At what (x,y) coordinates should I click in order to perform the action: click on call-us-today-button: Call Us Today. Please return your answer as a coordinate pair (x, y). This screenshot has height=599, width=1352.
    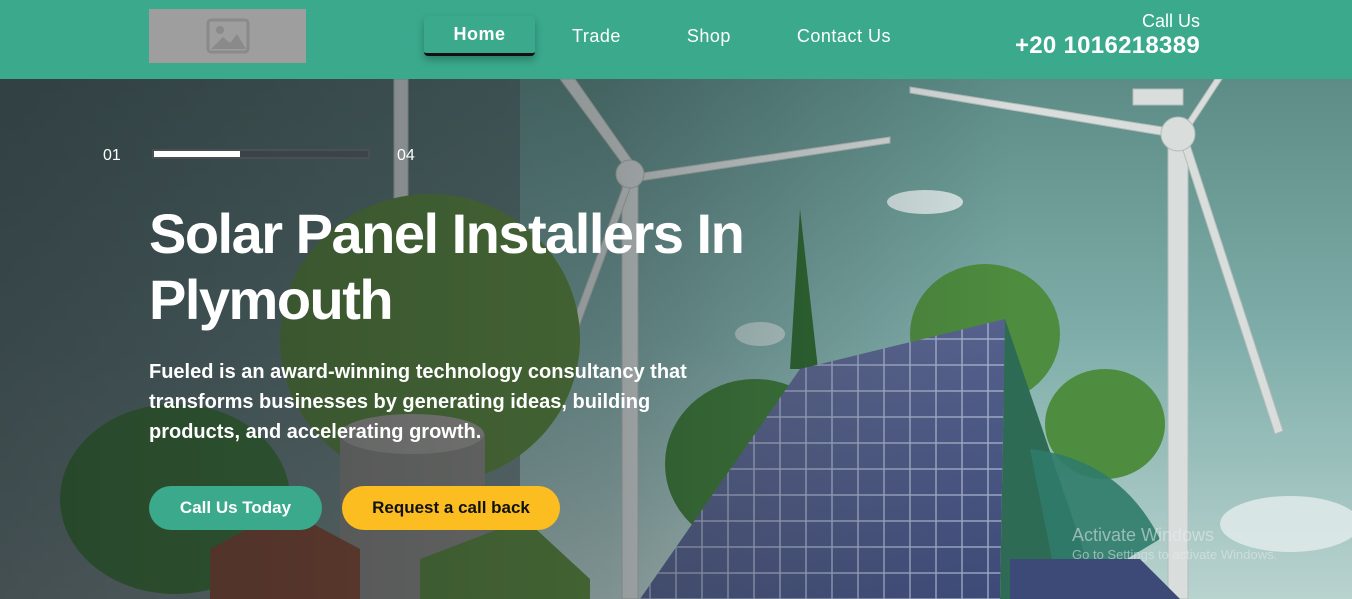
    Looking at the image, I should click on (235, 508).